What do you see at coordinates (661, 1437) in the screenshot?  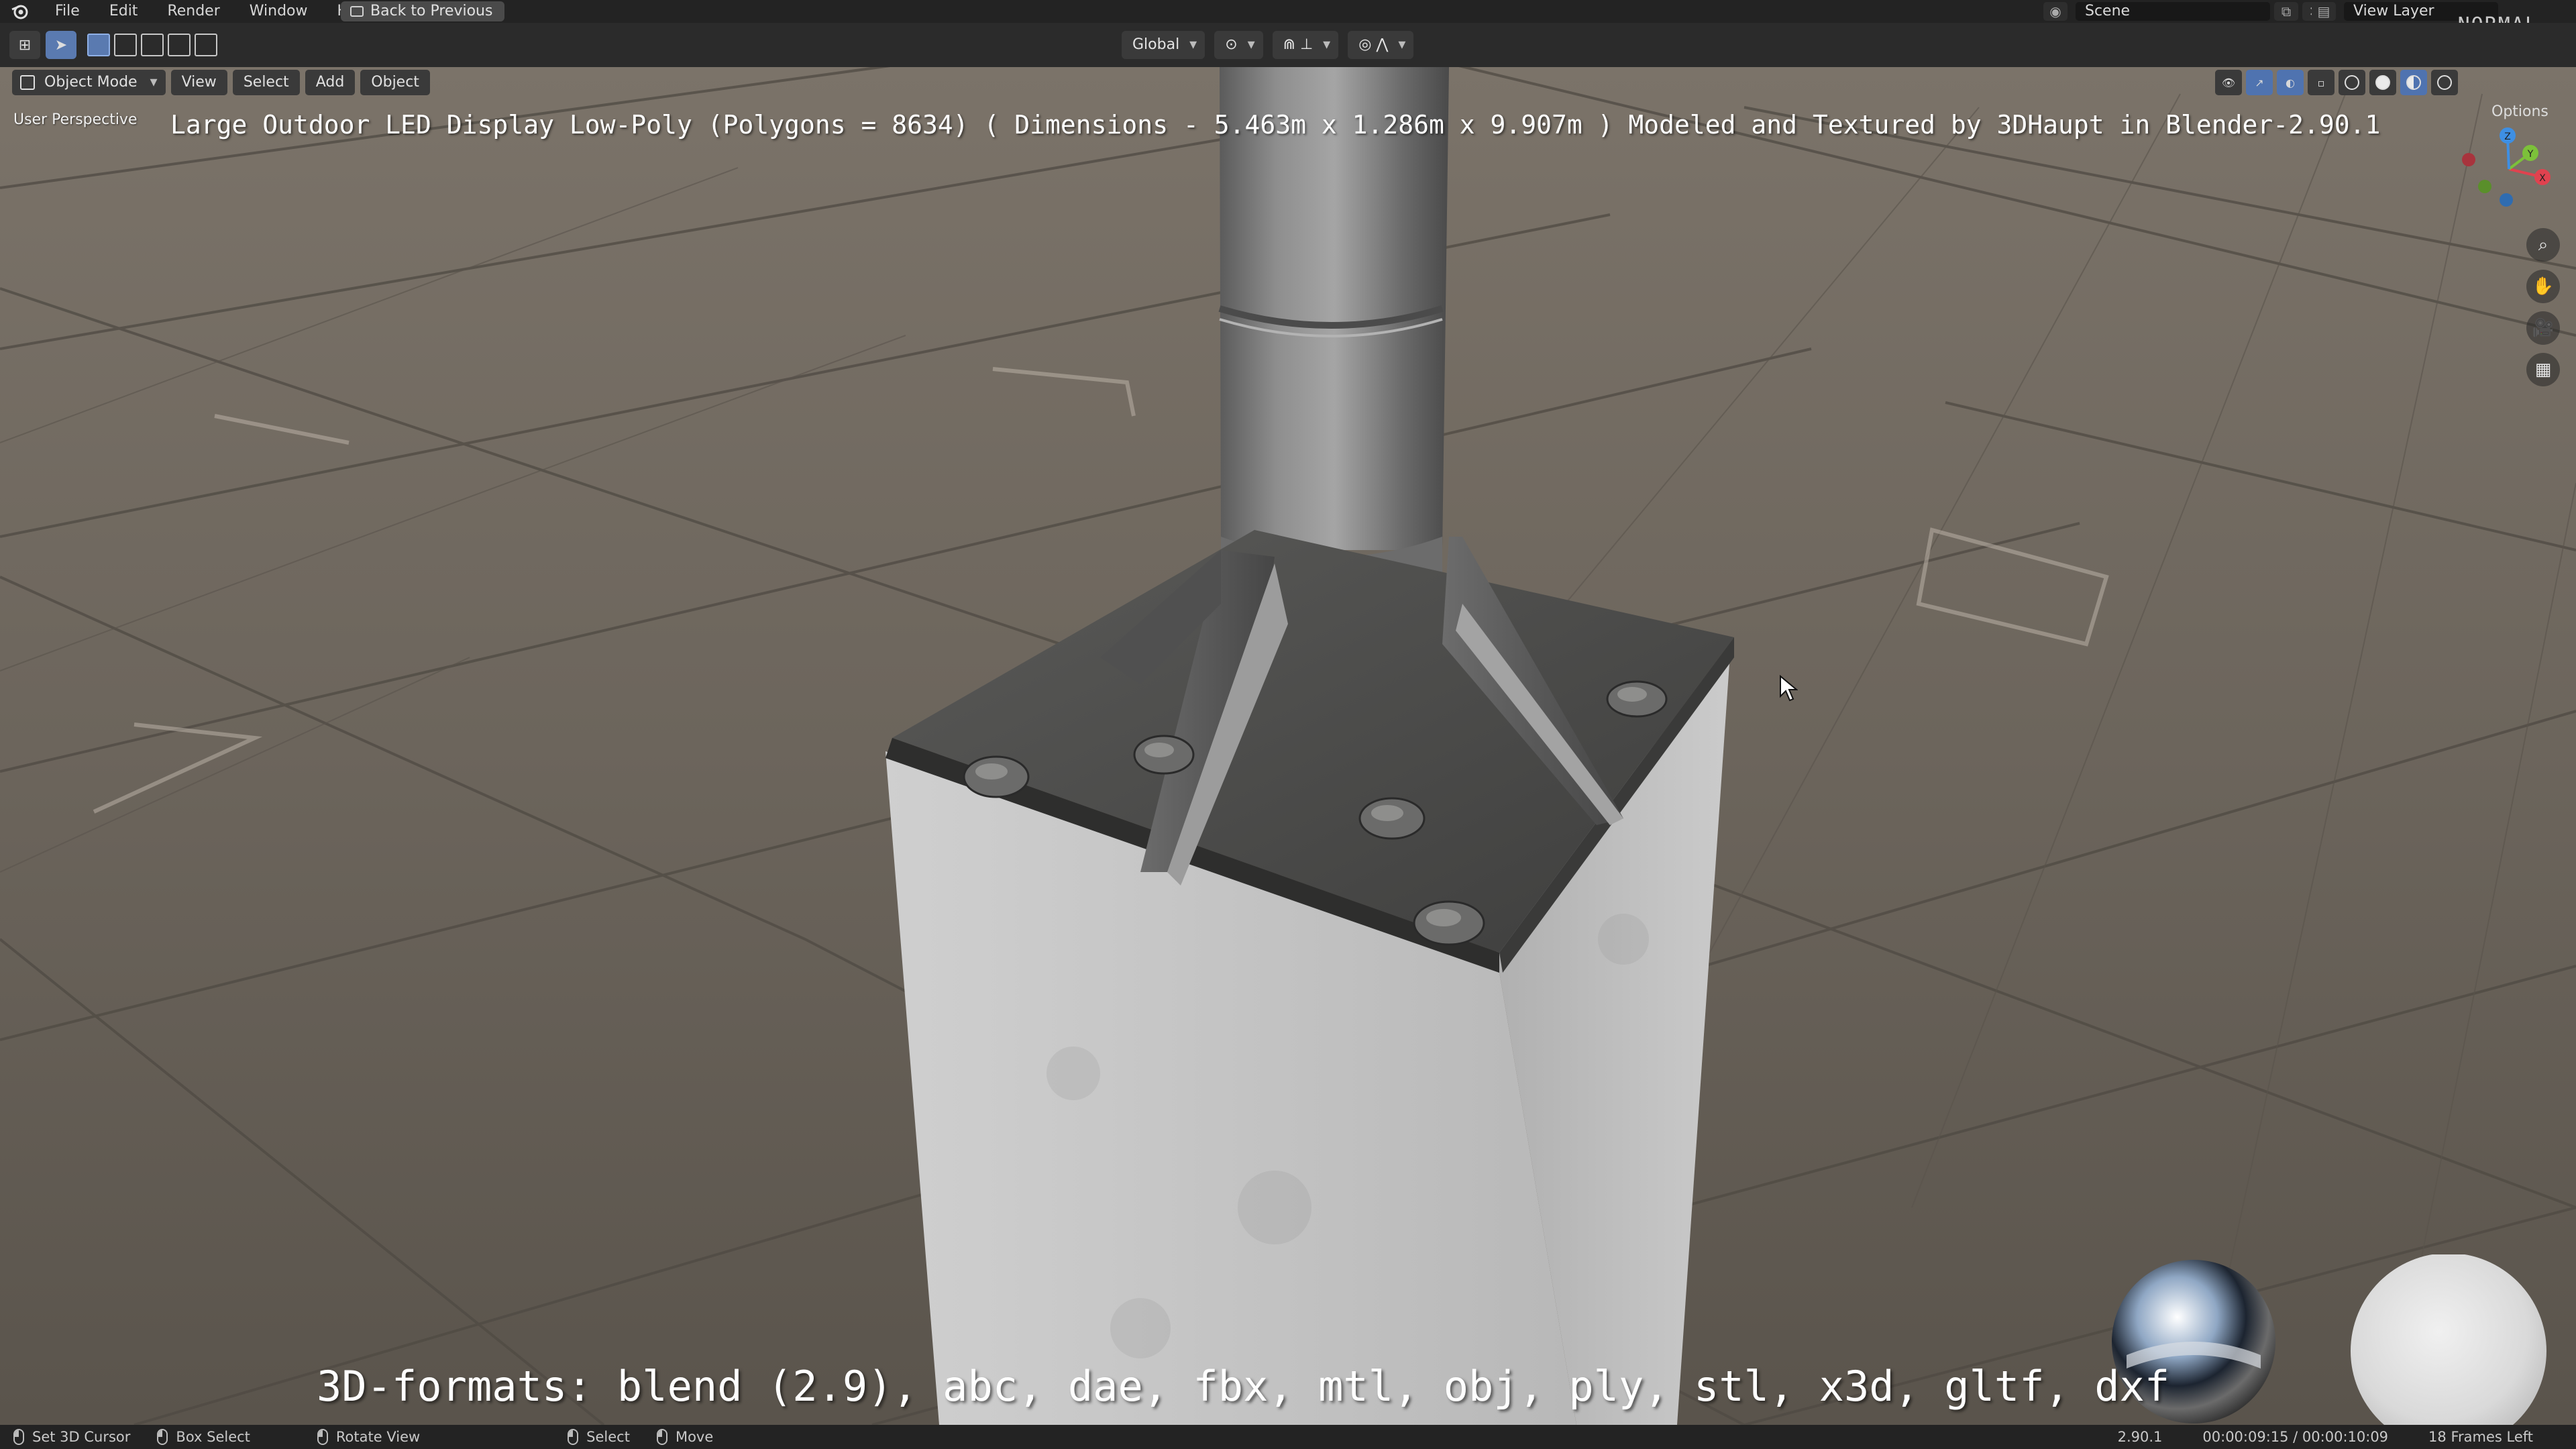 I see `right-drag-mouse-icon` at bounding box center [661, 1437].